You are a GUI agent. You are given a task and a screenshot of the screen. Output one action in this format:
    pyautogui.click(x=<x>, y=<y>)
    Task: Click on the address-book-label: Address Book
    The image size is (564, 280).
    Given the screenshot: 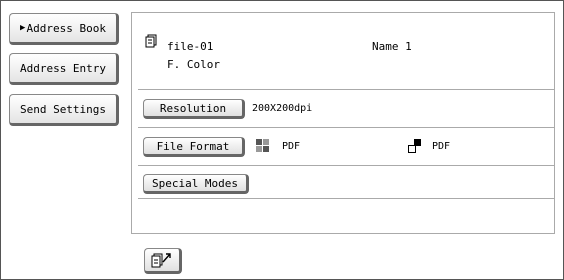 What is the action you would take?
    pyautogui.click(x=66, y=28)
    